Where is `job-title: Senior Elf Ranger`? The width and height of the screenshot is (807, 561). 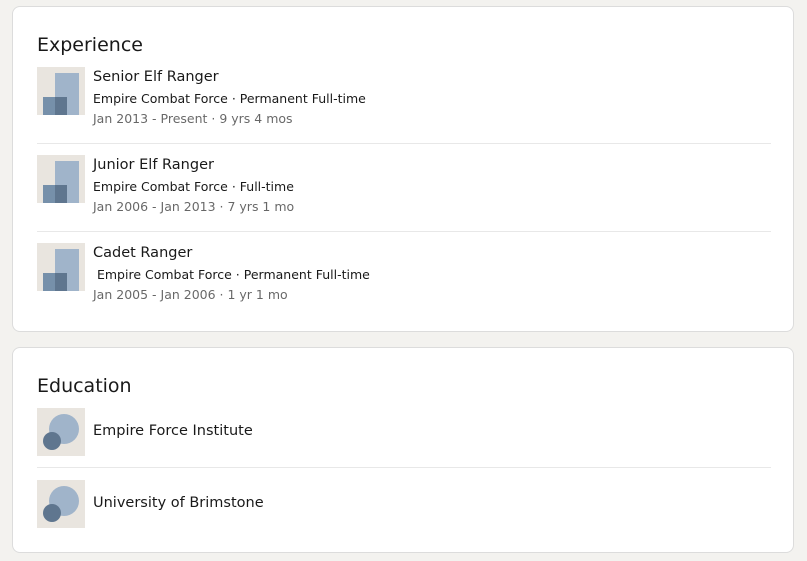
job-title: Senior Elf Ranger is located at coordinates (432, 77).